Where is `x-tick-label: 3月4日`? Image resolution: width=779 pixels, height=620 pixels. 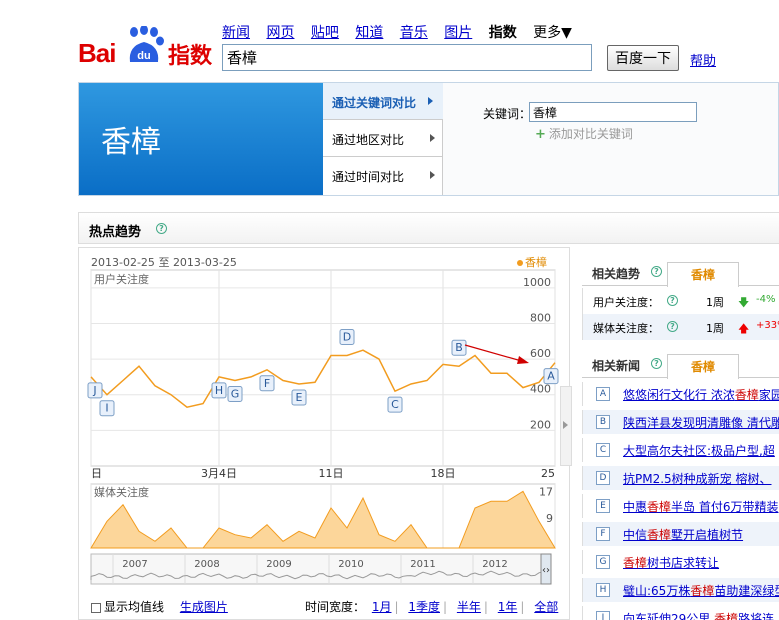
x-tick-label: 3月4日 is located at coordinates (219, 473).